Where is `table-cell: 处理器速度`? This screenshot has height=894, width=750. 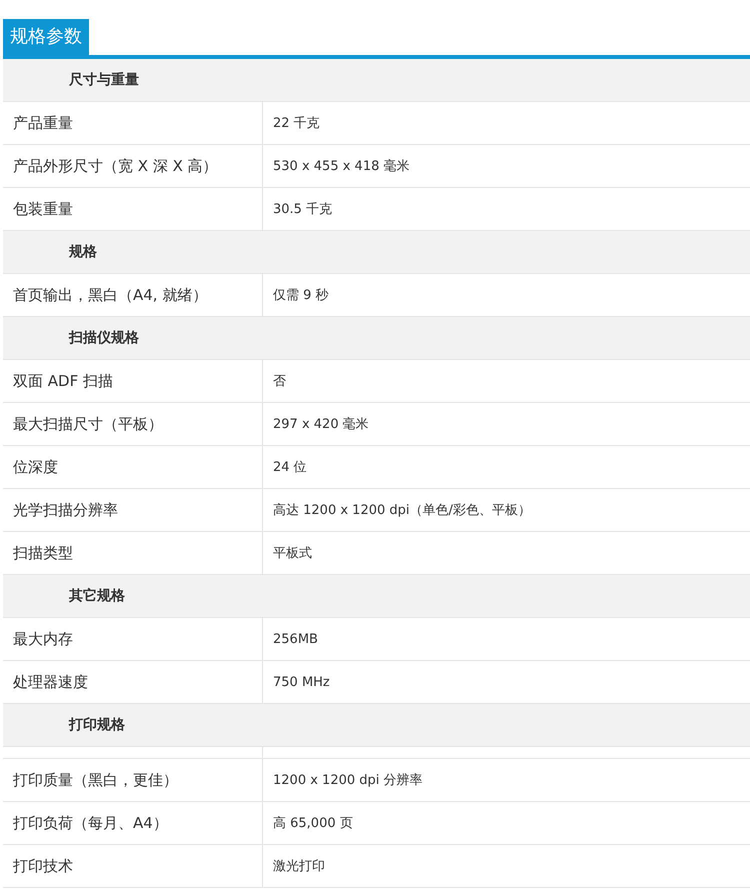 table-cell: 处理器速度 is located at coordinates (133, 682).